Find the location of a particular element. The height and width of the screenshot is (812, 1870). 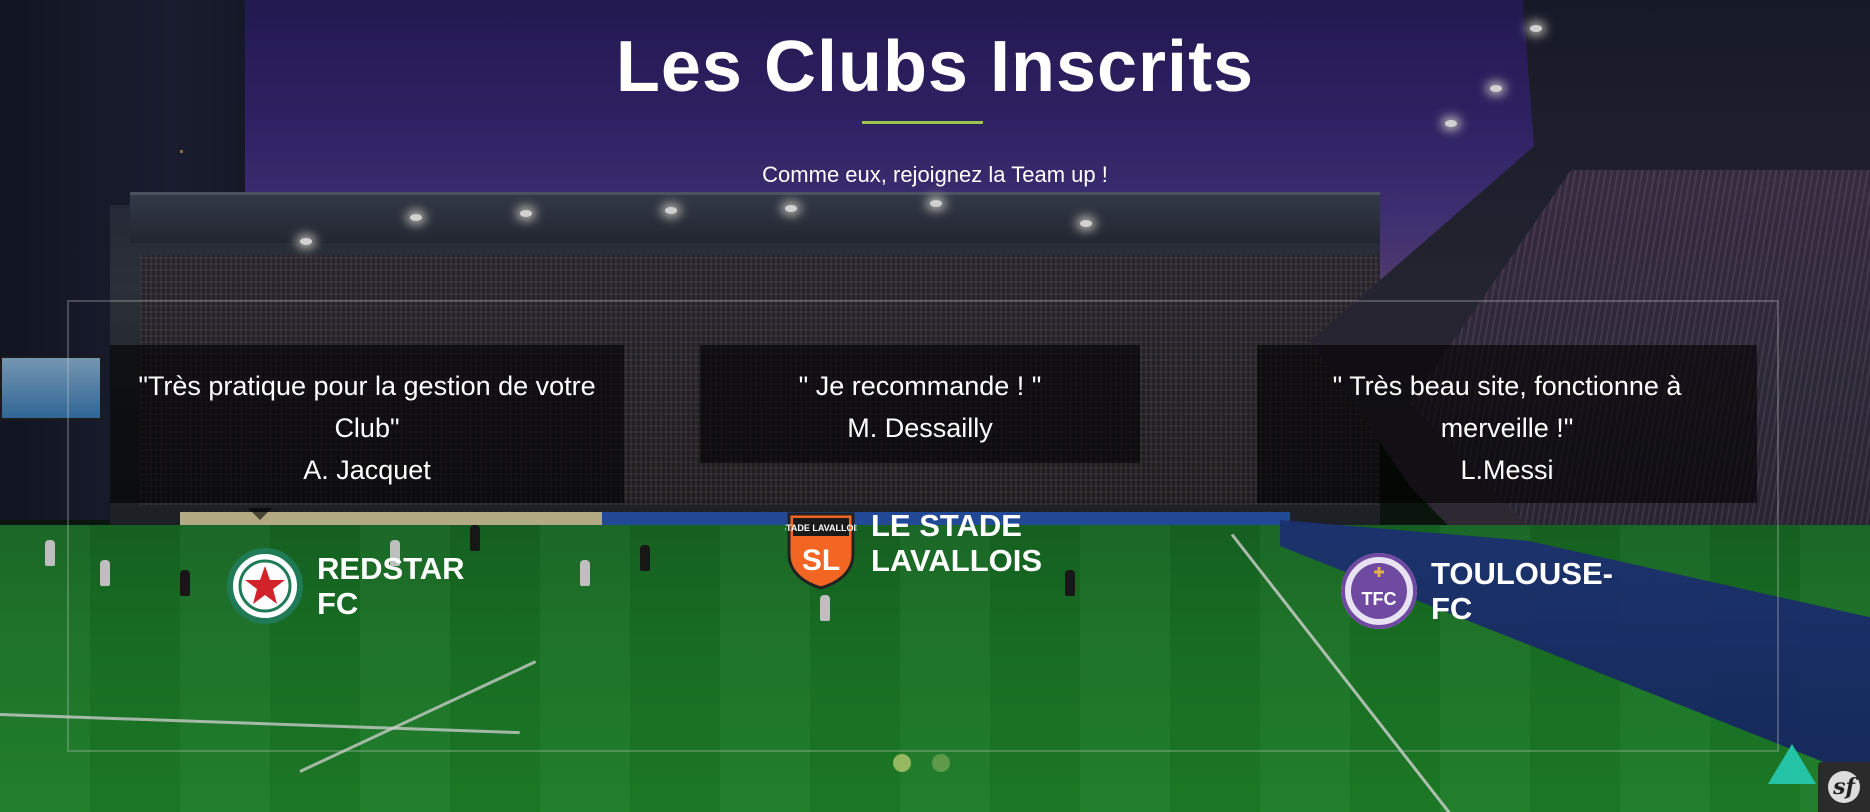

logo-text: SL is located at coordinates (821, 560).